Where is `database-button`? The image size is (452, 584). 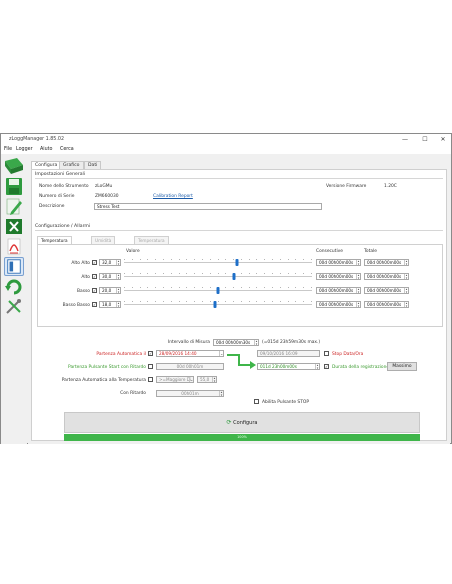
database-button is located at coordinates (14, 166).